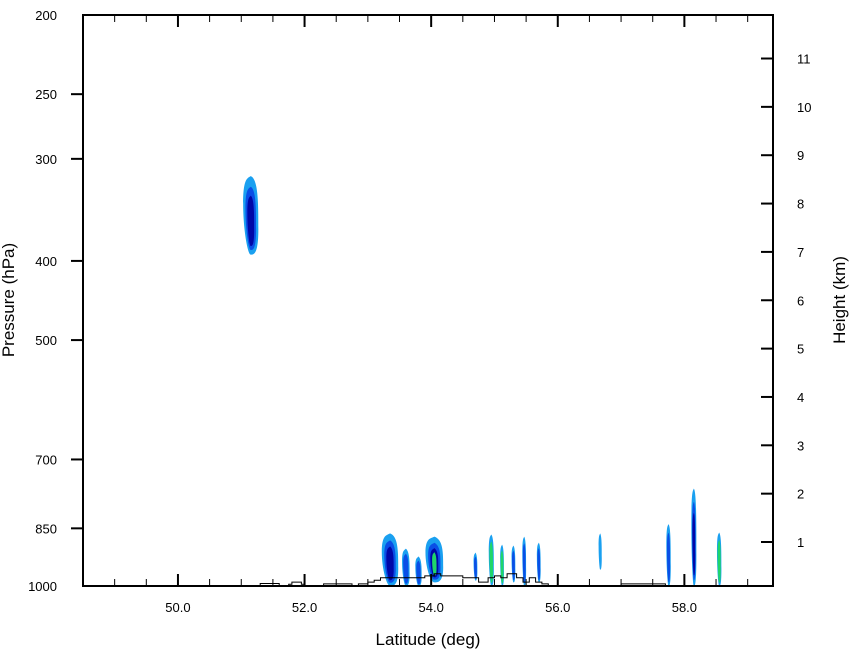 The image size is (850, 650). I want to click on x-tick-label: 52.0, so click(304, 607).